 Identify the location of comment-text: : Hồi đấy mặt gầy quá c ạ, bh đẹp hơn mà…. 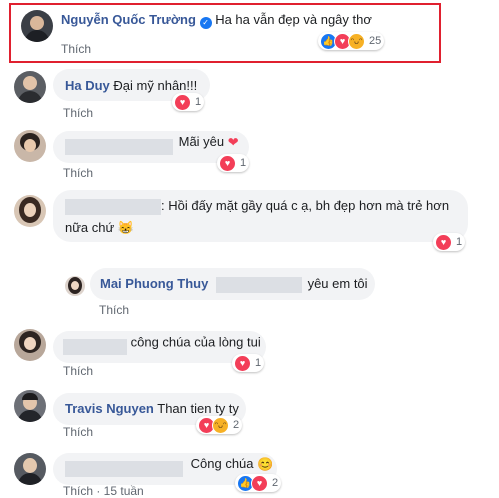
(305, 205).